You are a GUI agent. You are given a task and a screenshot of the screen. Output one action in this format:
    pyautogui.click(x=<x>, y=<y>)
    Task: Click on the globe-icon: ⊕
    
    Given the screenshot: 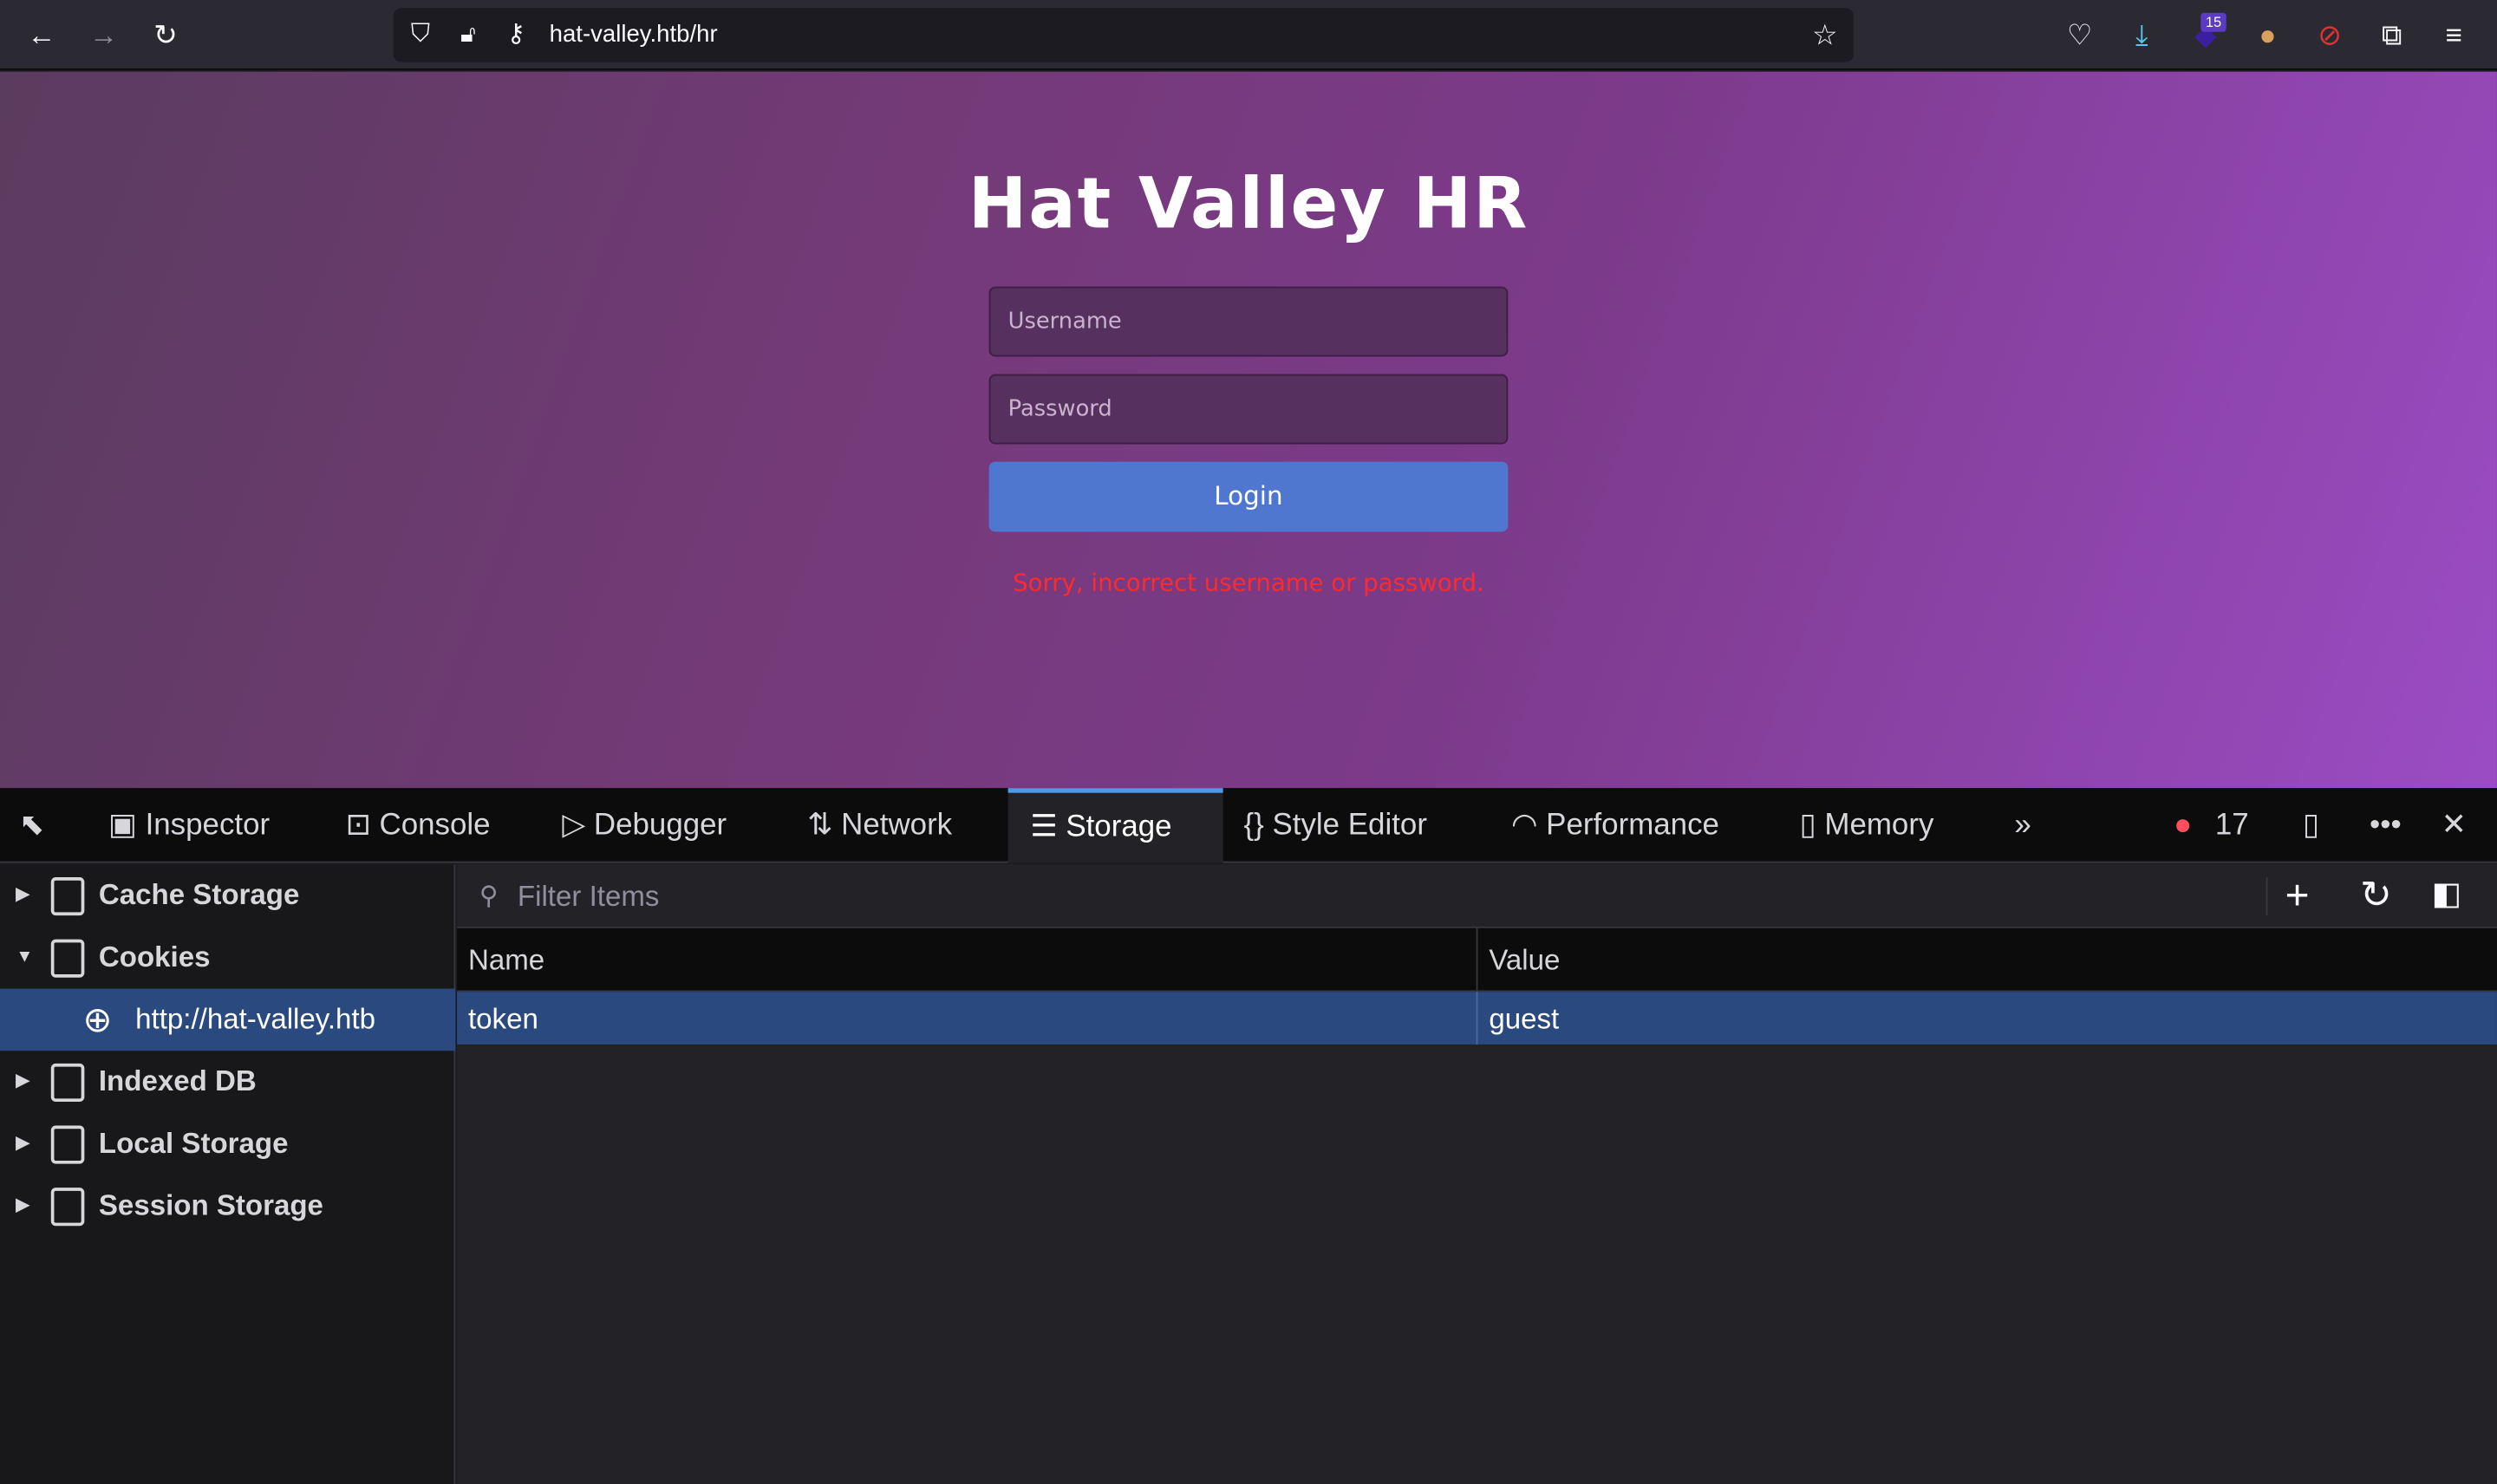 What is the action you would take?
    pyautogui.click(x=97, y=1019)
    